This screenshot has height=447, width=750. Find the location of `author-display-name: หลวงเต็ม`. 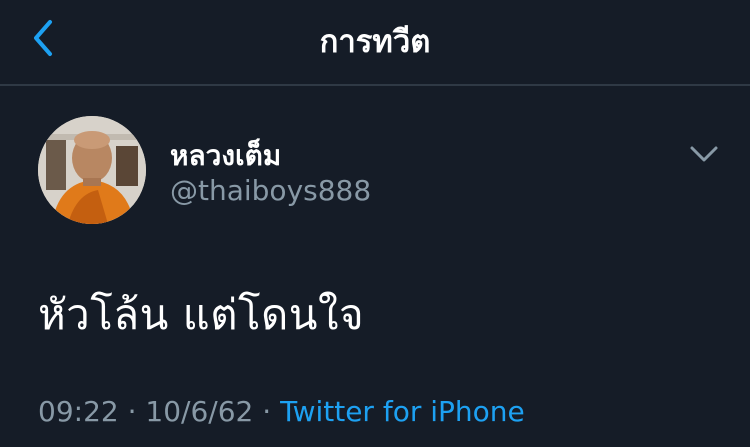

author-display-name: หลวงเต็ม is located at coordinates (225, 156).